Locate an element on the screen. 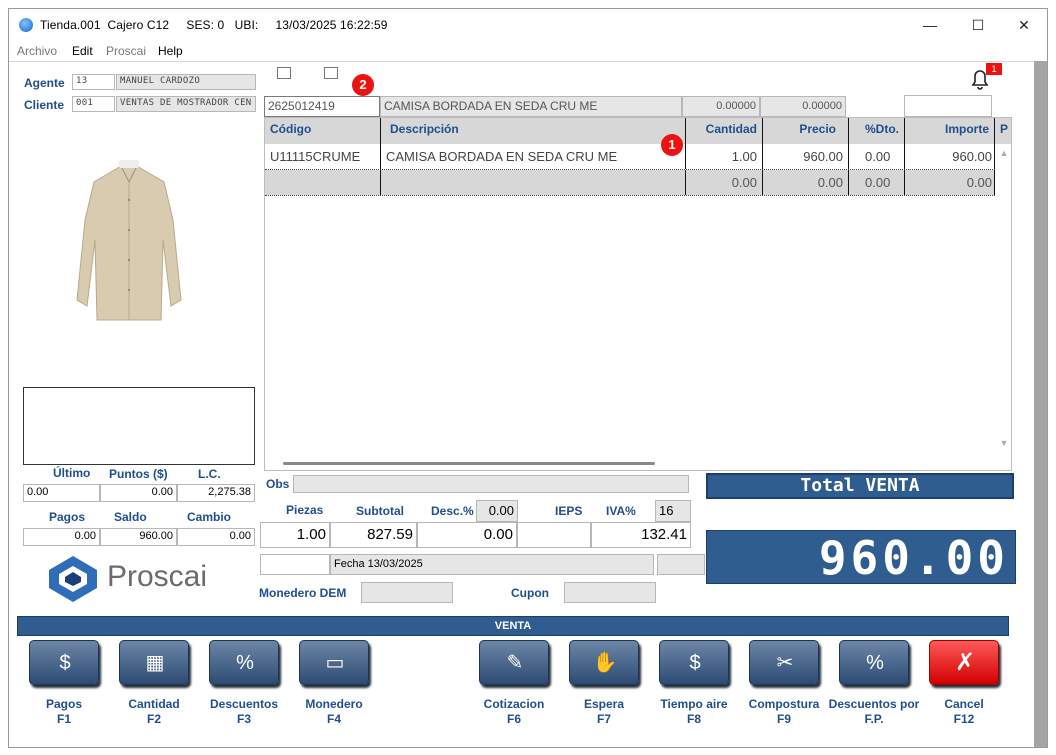  monedero-field is located at coordinates (407, 592).